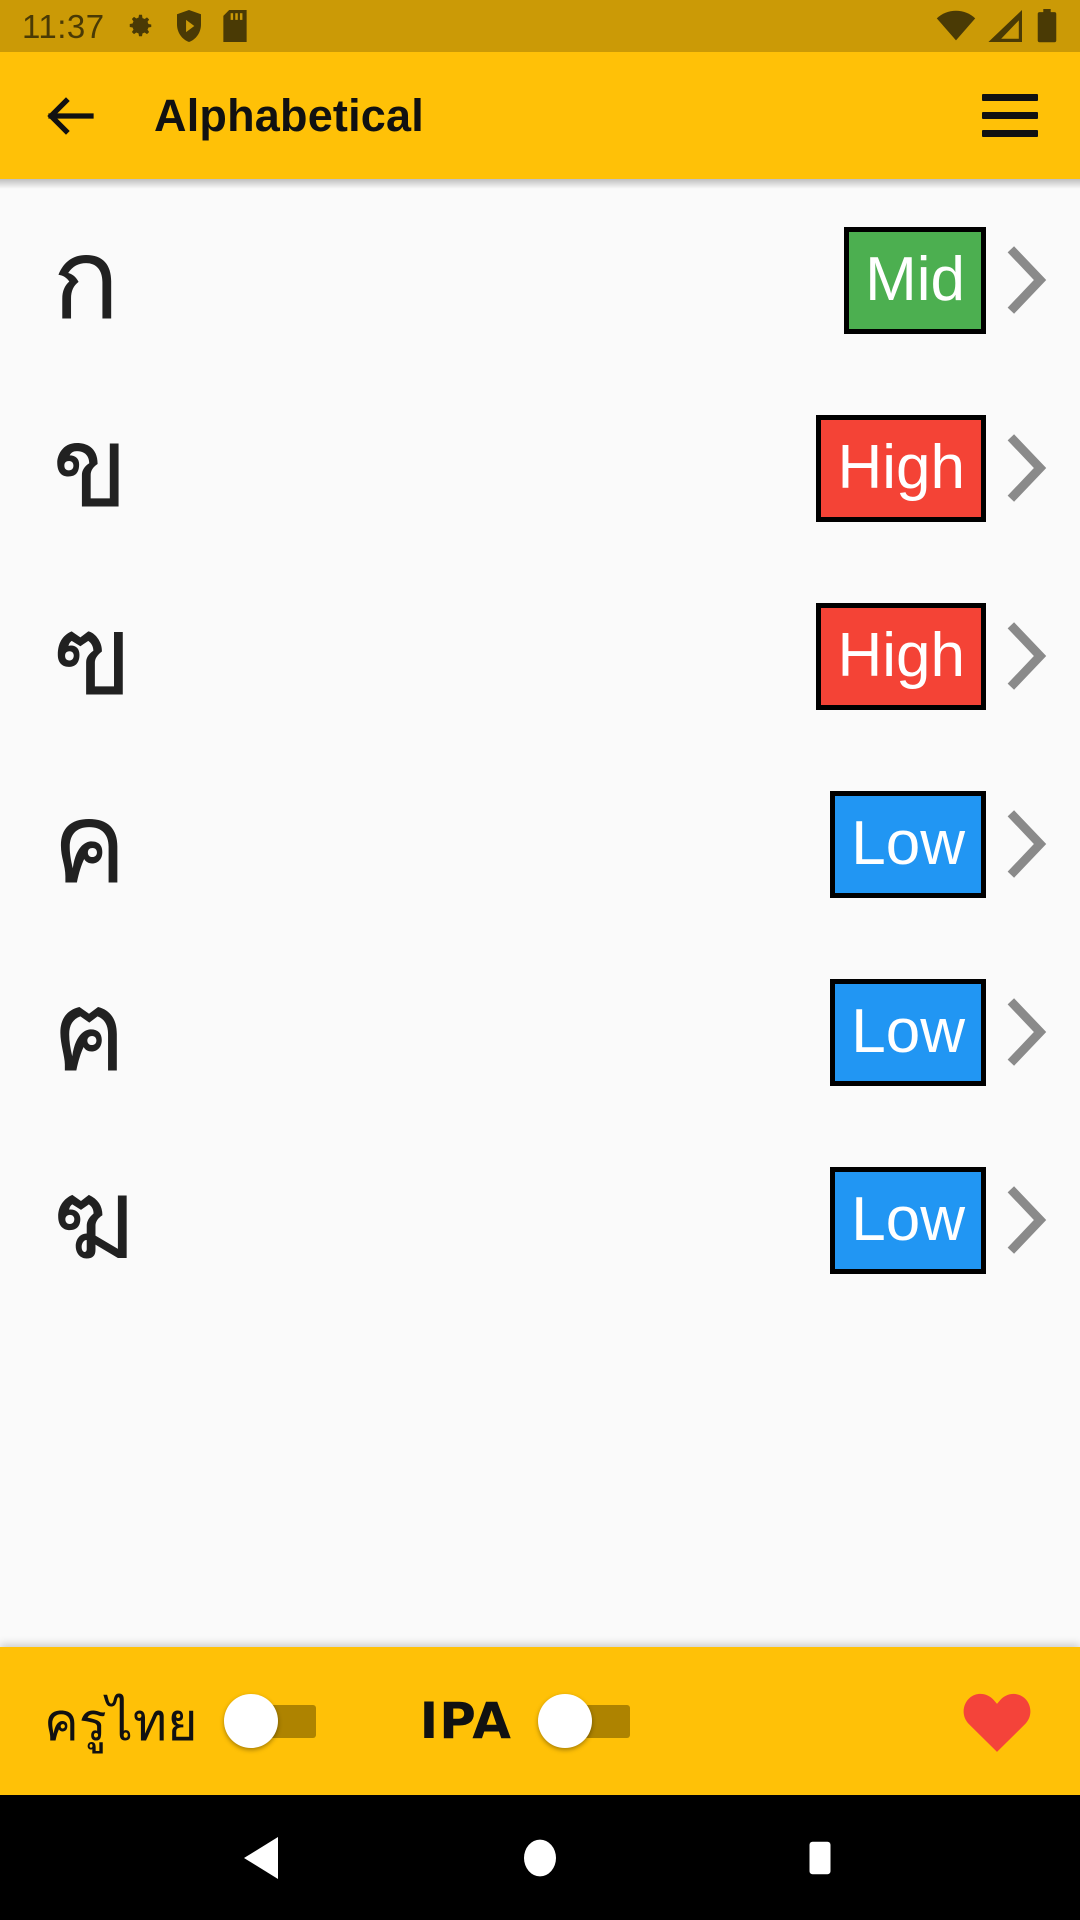  I want to click on thai-teacher-group: ครูไทย, so click(180, 1721).